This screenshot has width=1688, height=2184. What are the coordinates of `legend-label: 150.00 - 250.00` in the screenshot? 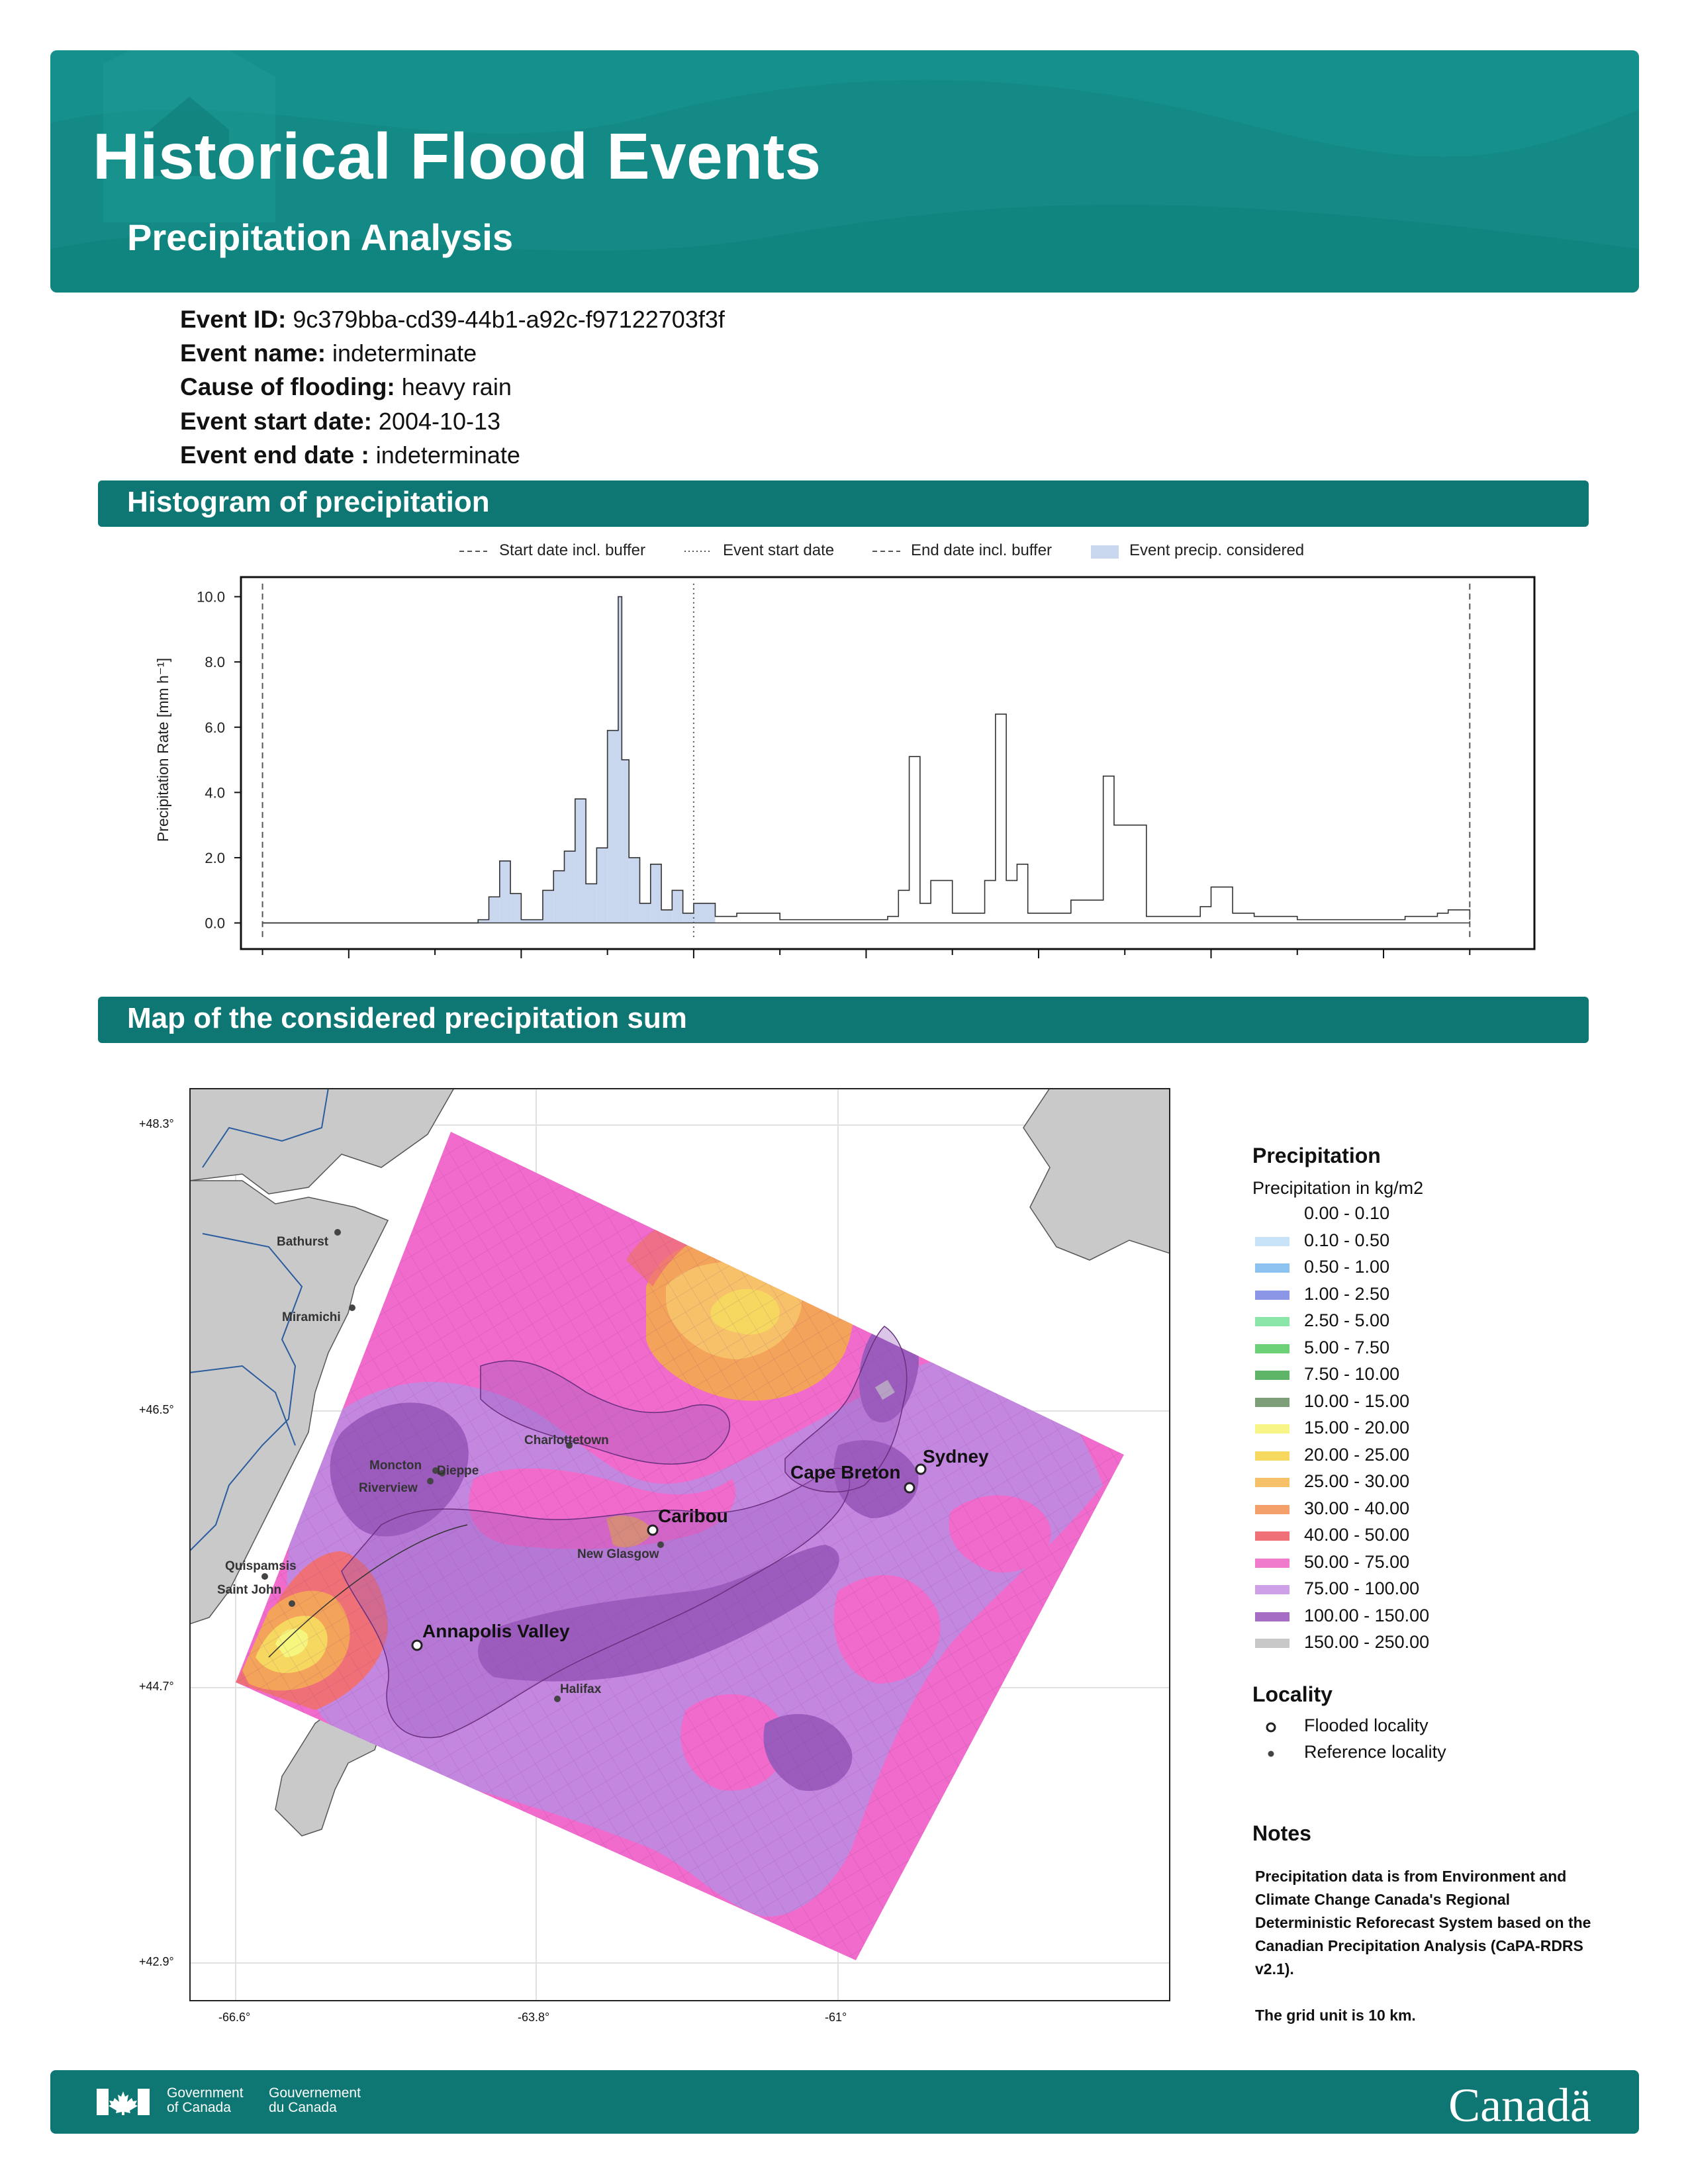 It's located at (1367, 1642).